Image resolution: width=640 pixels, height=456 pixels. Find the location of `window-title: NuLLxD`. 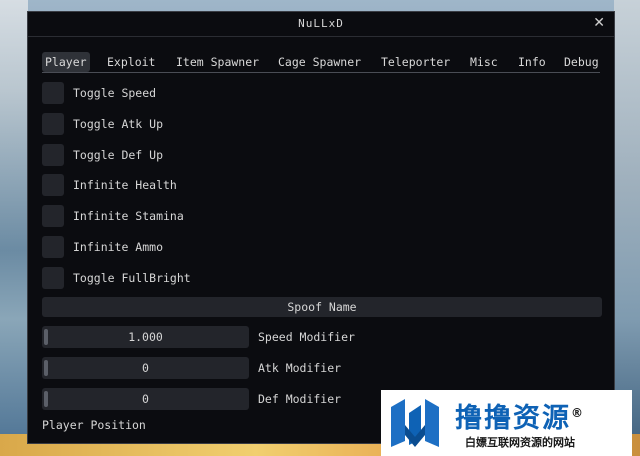

window-title: NuLLxD is located at coordinates (321, 23).